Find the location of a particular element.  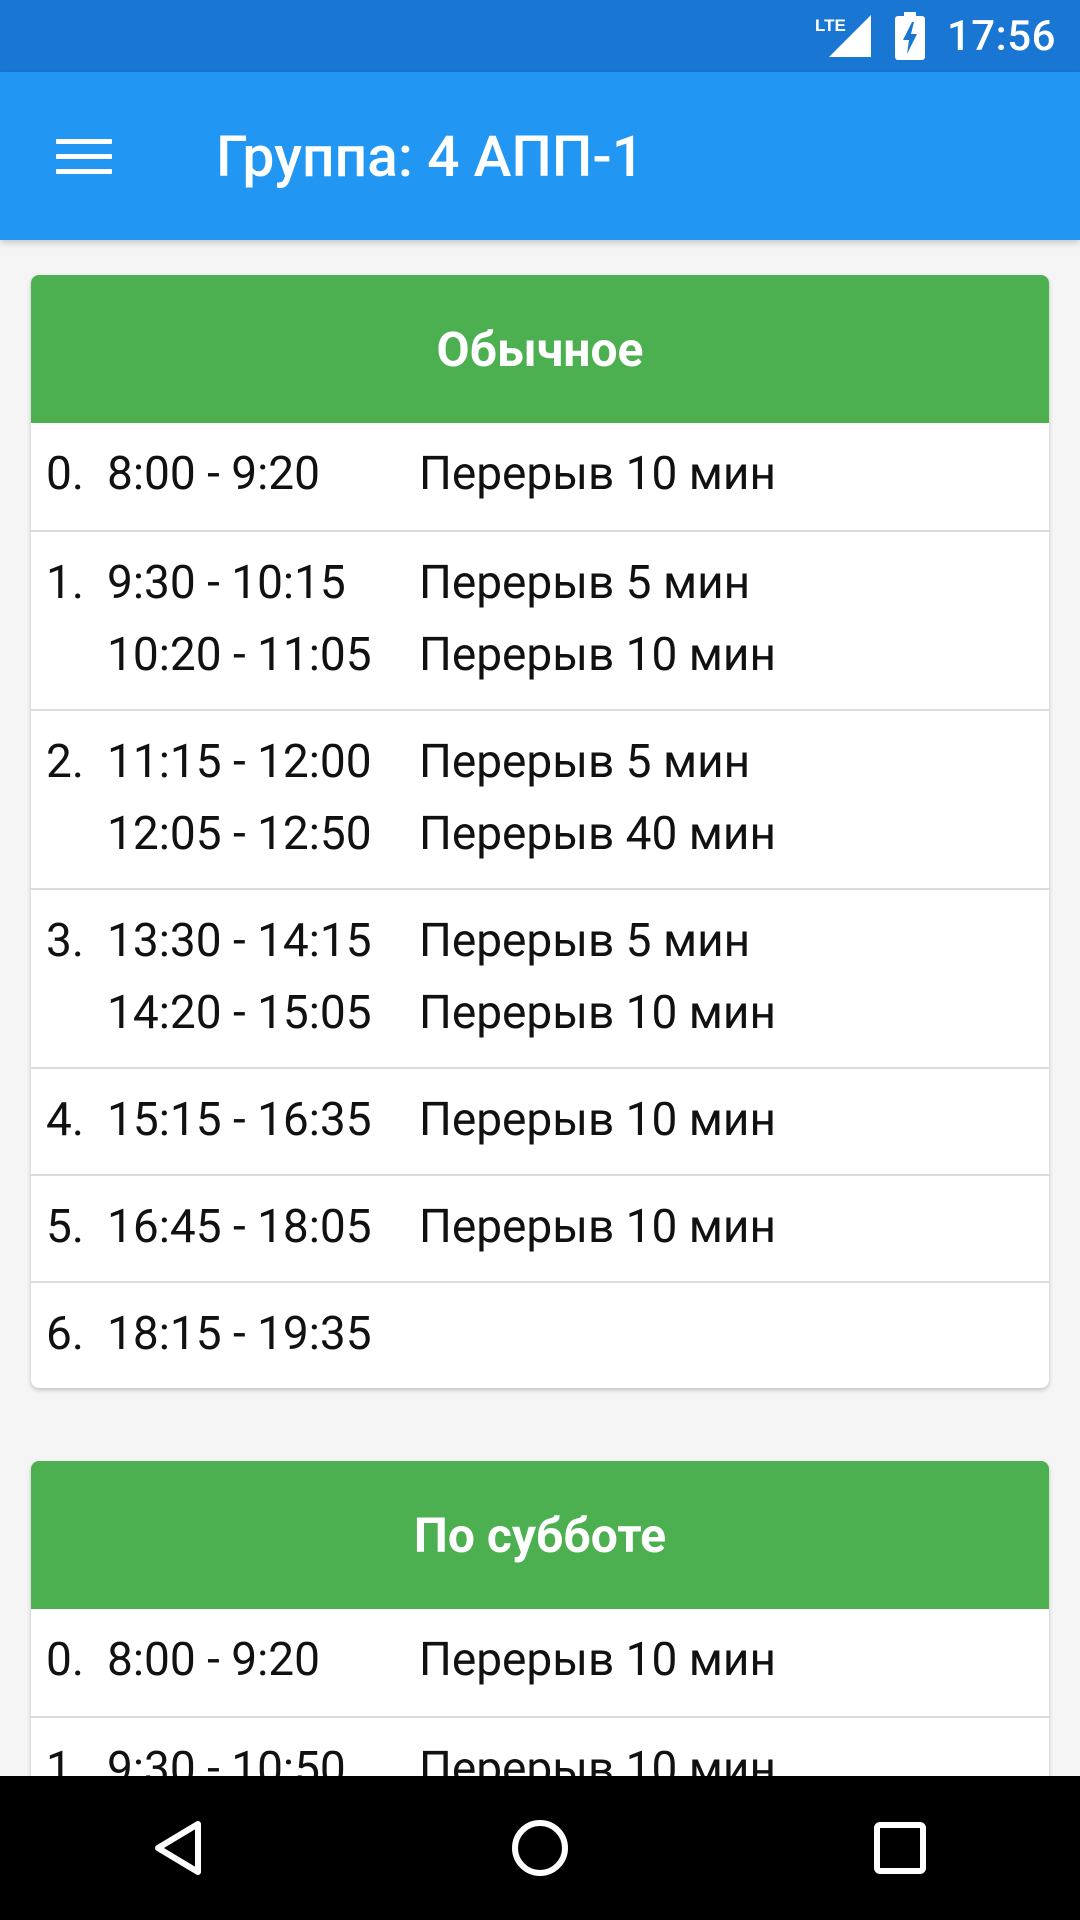

page-title: Группа: 4 АПП-1 is located at coordinates (430, 156).